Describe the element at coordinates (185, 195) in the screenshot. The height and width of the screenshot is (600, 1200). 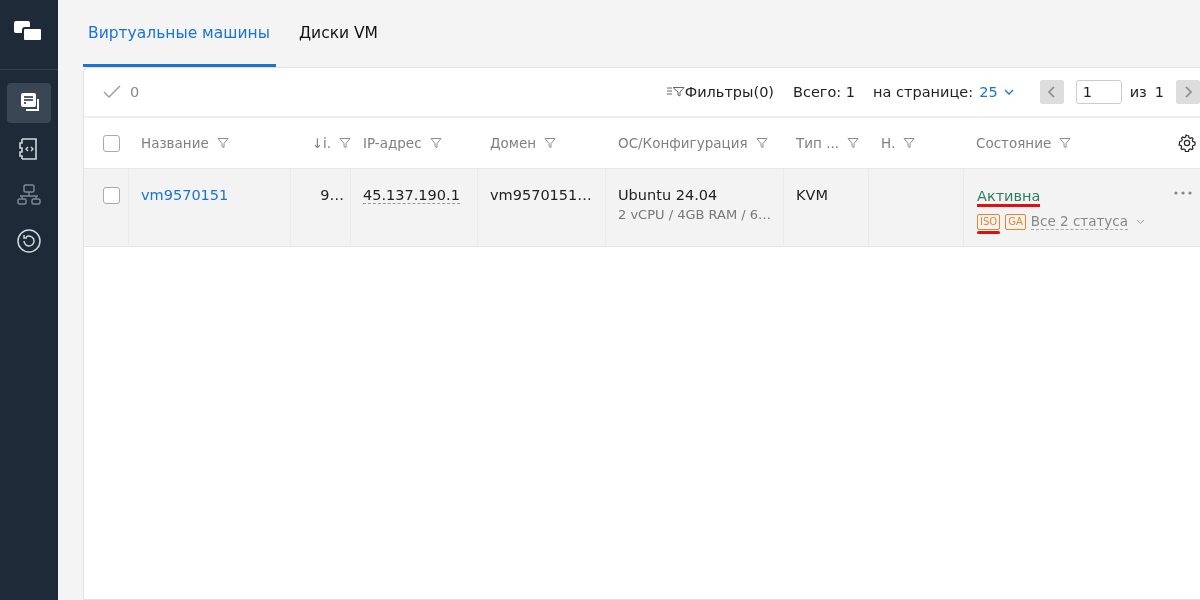
I see `vm-name-link: vm9570151` at that location.